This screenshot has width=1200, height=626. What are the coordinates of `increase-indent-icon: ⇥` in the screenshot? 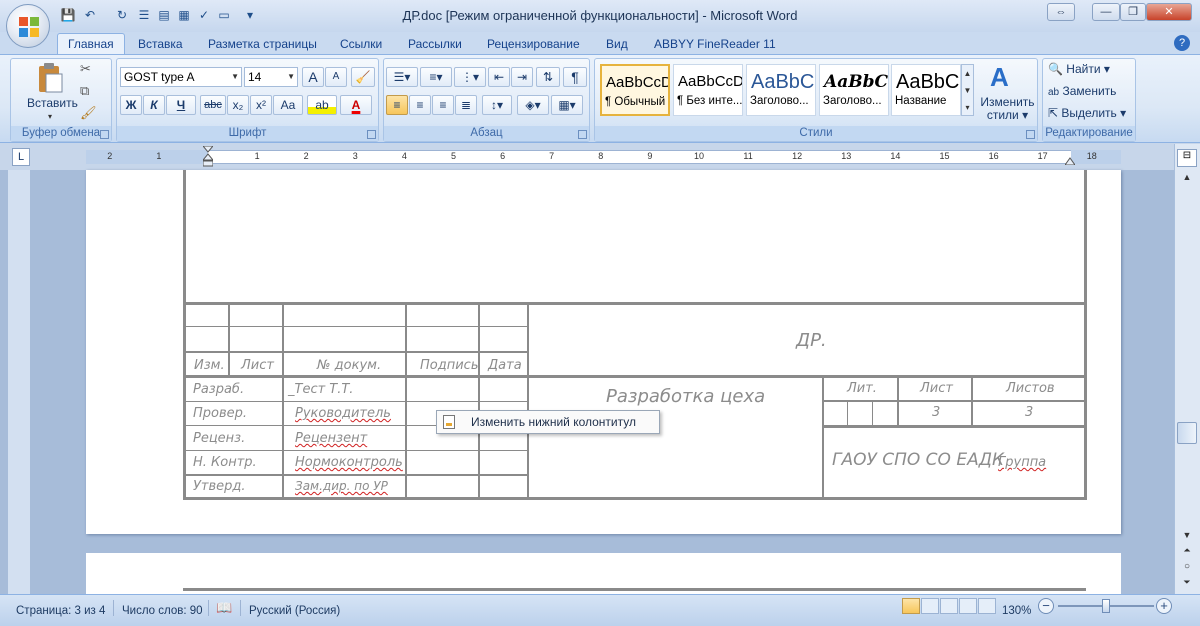 It's located at (522, 77).